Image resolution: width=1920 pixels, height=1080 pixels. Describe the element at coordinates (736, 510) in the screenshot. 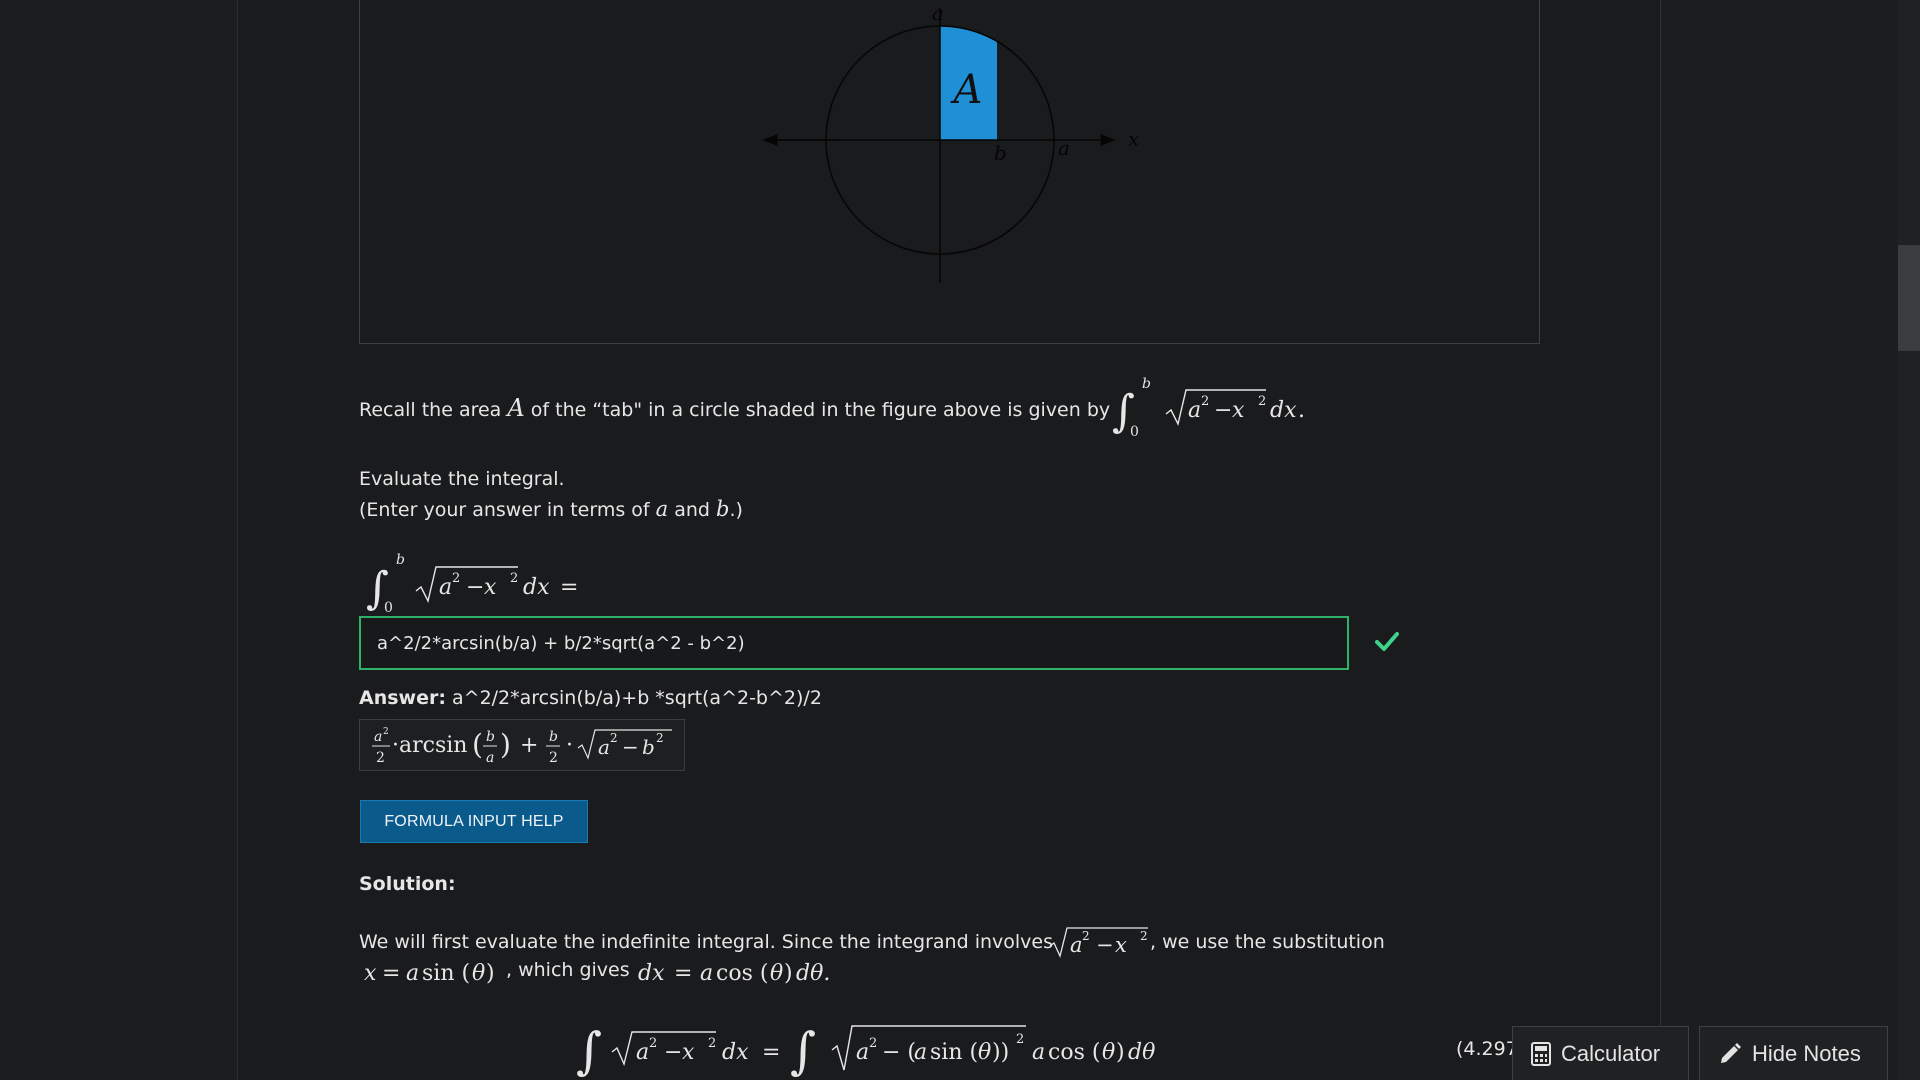

I see `enter-suffix: .)` at that location.